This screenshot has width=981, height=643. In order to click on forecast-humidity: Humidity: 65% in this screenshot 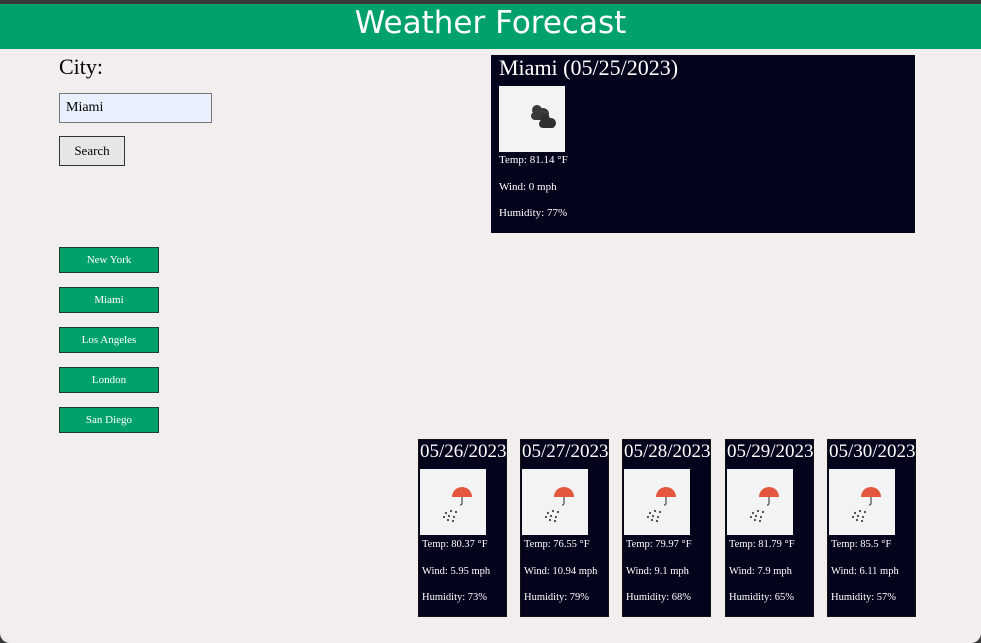, I will do `click(762, 597)`.